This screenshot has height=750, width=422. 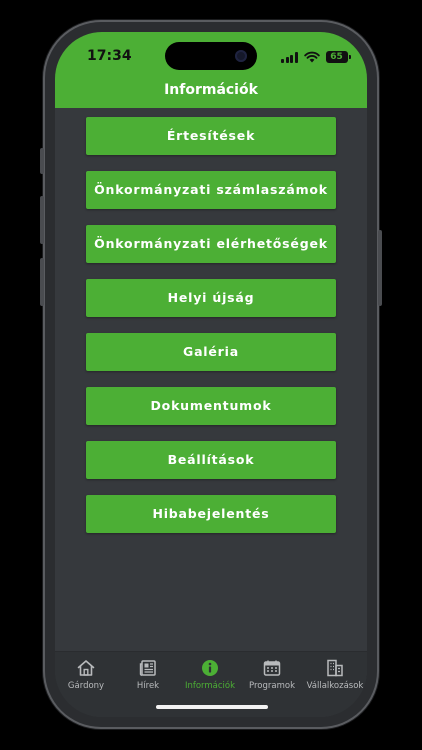 What do you see at coordinates (42, 282) in the screenshot?
I see `volume-down-button` at bounding box center [42, 282].